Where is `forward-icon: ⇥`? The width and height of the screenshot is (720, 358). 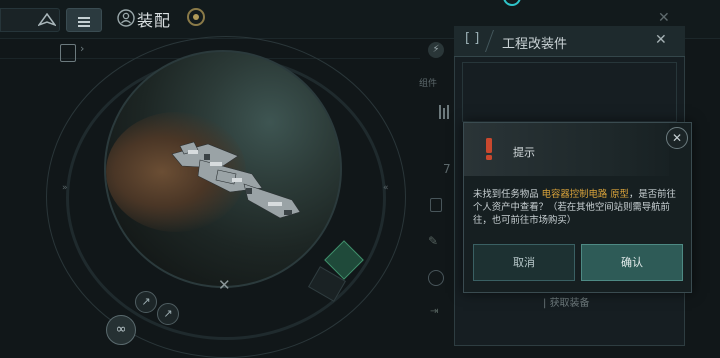
forward-icon: ⇥ is located at coordinates (434, 311).